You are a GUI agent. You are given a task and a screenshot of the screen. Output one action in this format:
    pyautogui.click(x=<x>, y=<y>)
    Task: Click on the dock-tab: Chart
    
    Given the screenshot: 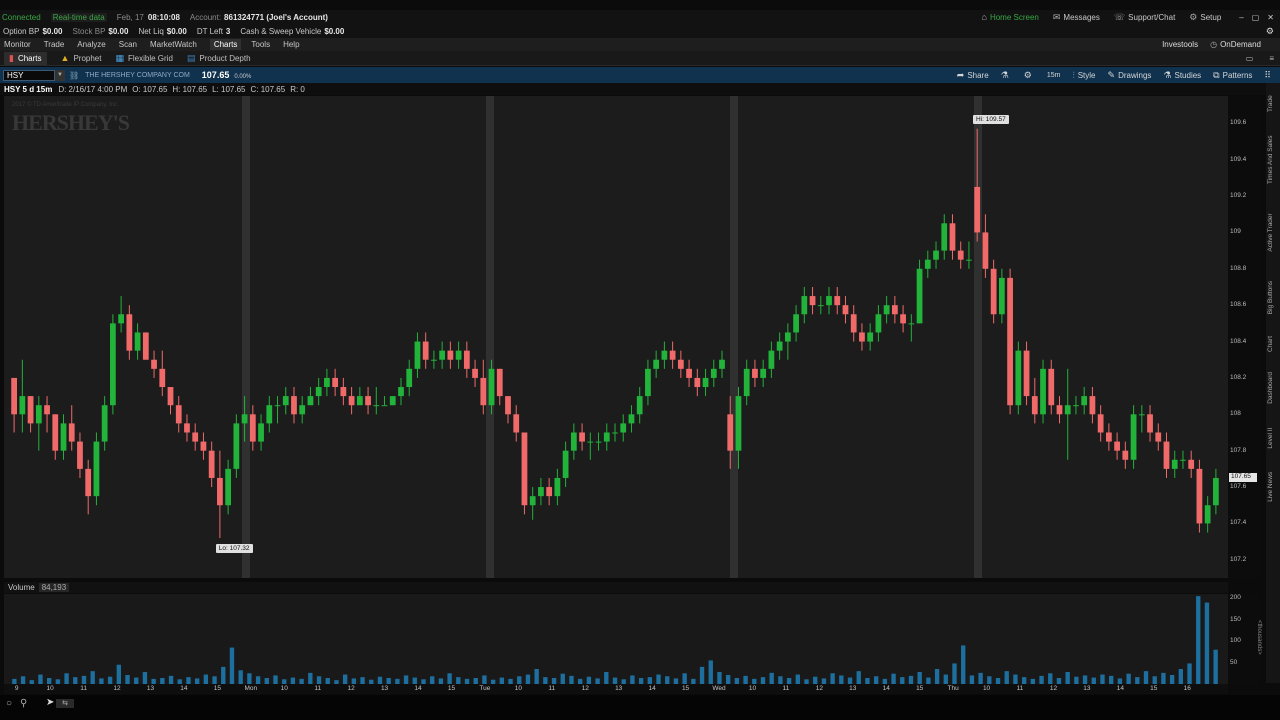 What is the action you would take?
    pyautogui.click(x=1273, y=344)
    